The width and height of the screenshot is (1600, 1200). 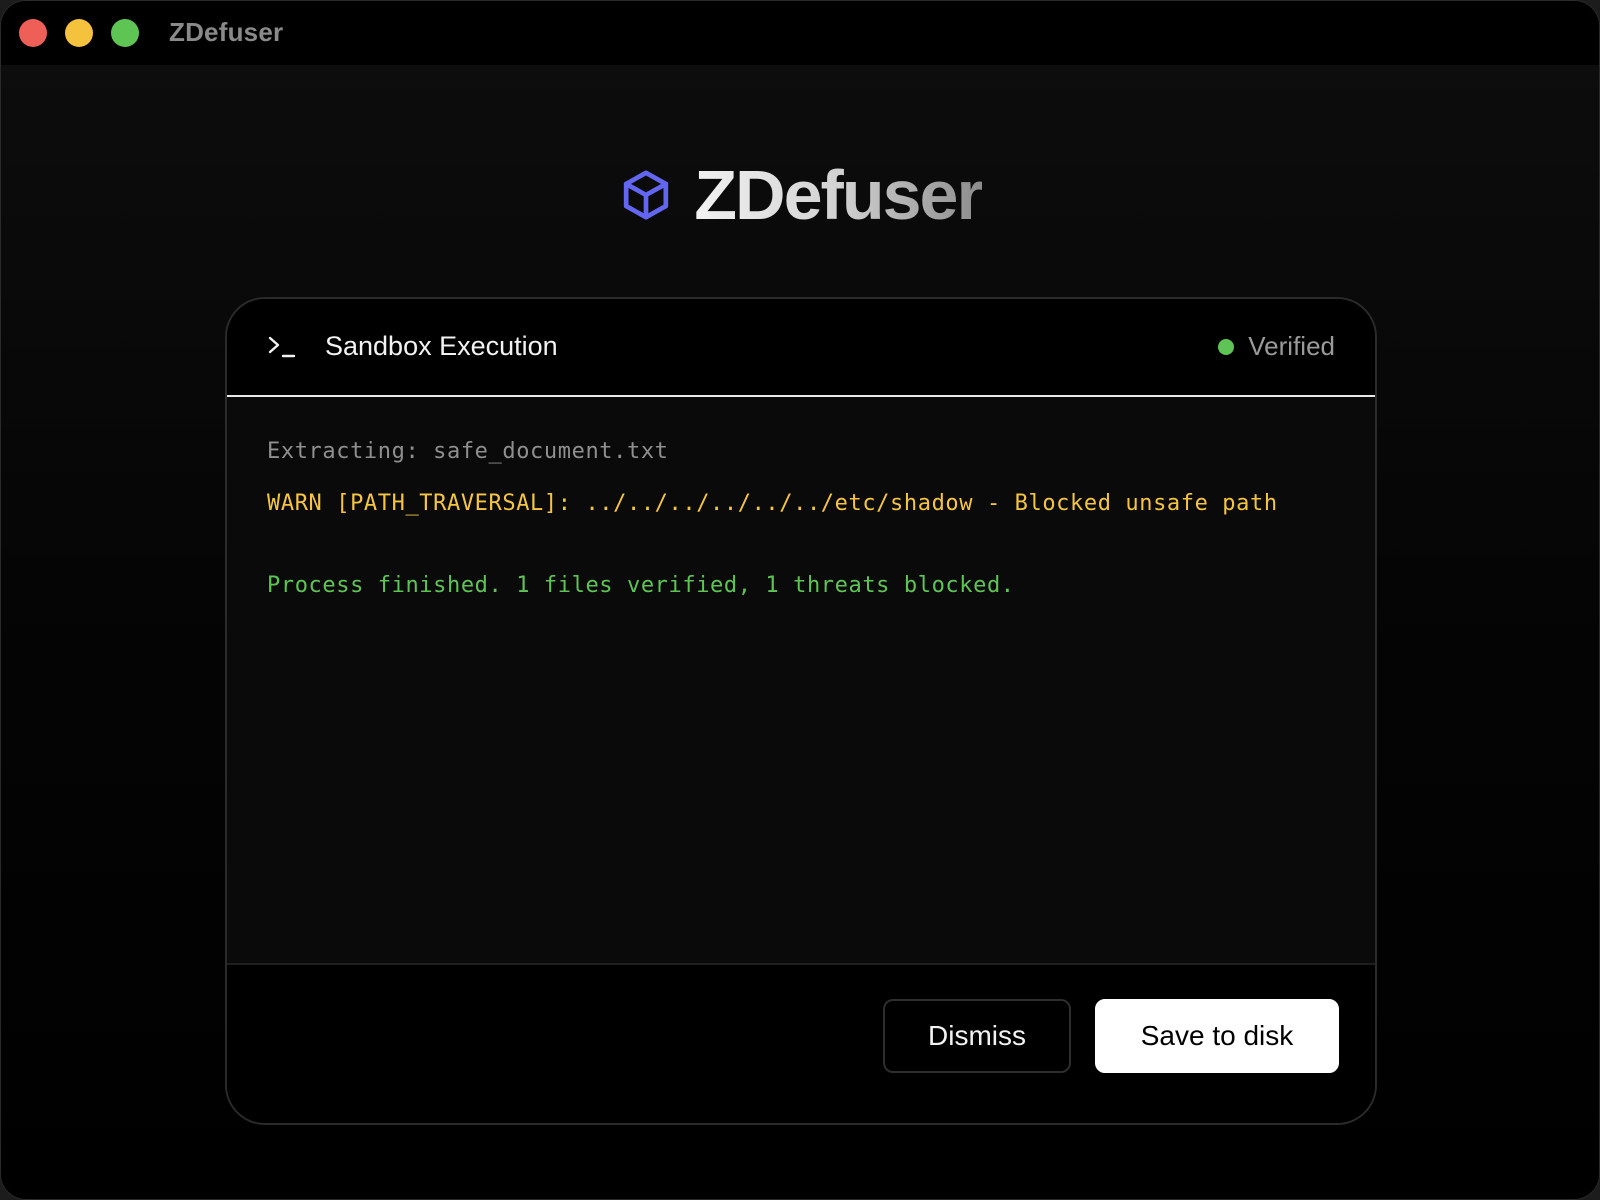 I want to click on status-dot-icon, so click(x=1226, y=346).